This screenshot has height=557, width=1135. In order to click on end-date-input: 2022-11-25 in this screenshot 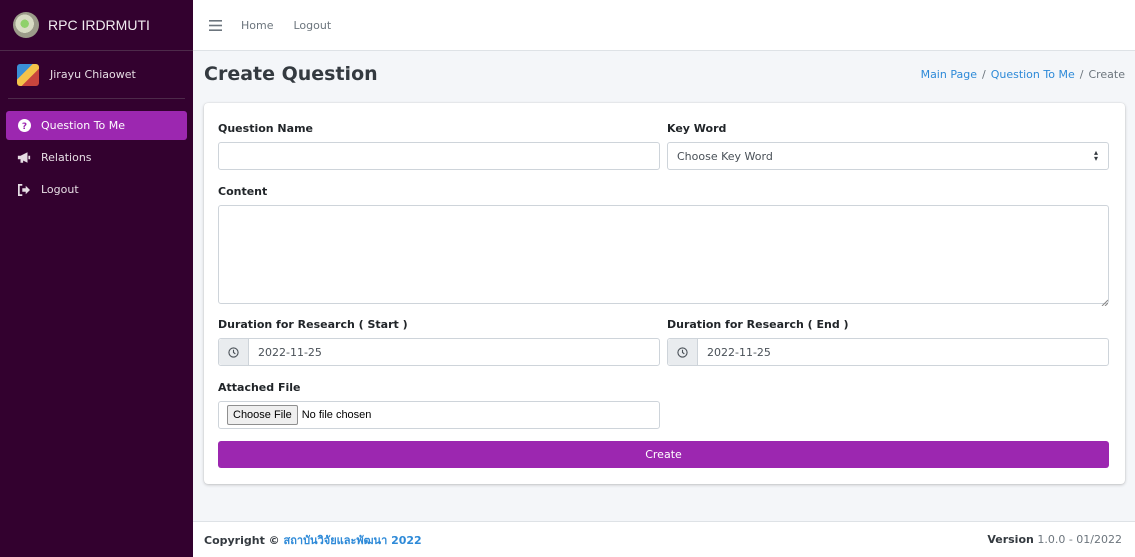, I will do `click(888, 352)`.